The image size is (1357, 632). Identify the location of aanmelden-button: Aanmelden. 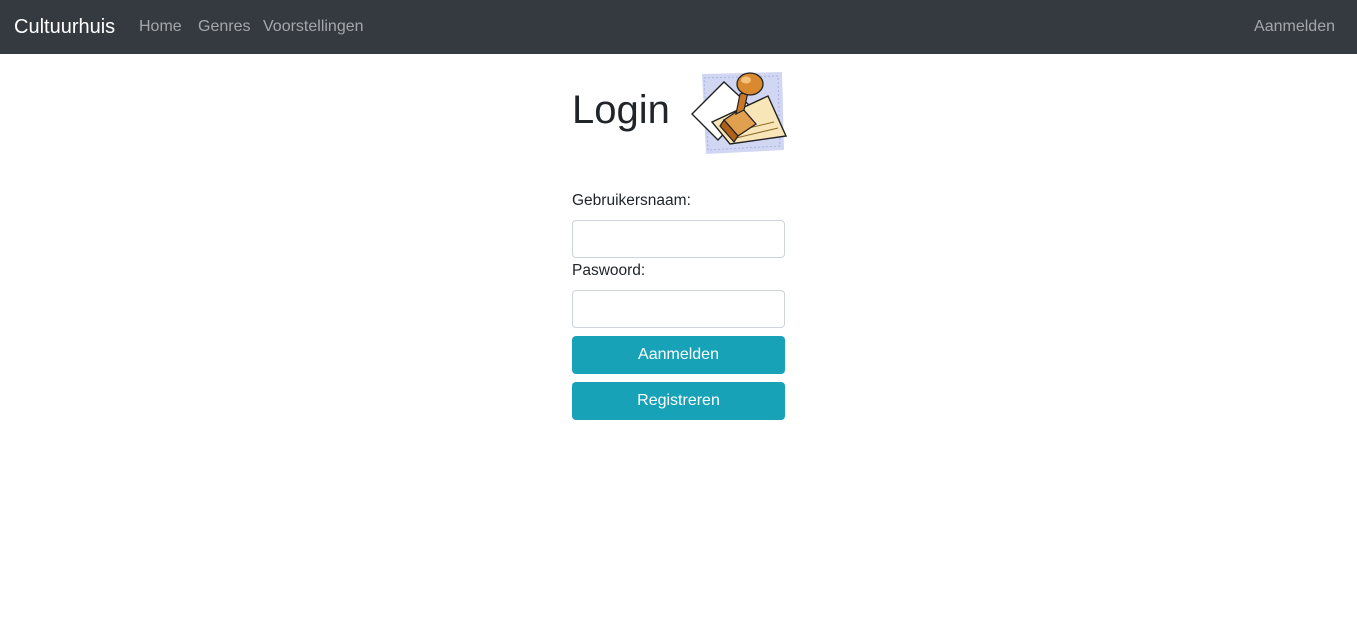
(678, 355).